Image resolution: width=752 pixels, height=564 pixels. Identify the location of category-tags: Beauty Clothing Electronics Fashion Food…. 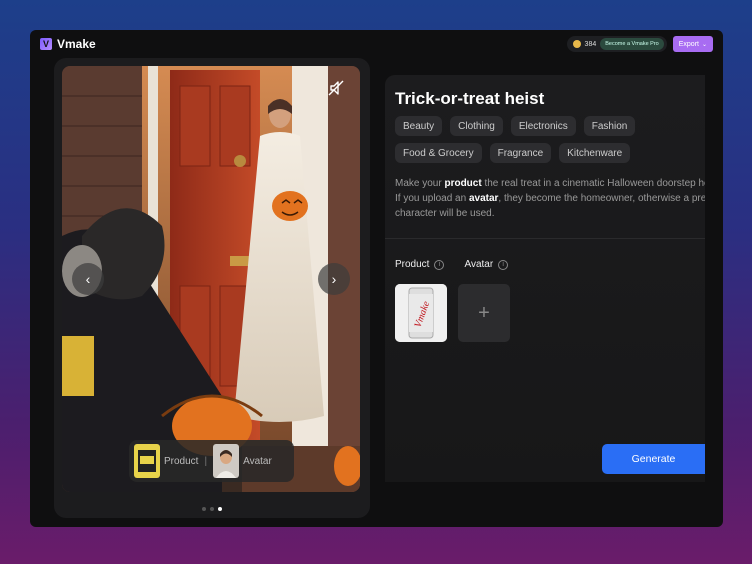
(550, 139).